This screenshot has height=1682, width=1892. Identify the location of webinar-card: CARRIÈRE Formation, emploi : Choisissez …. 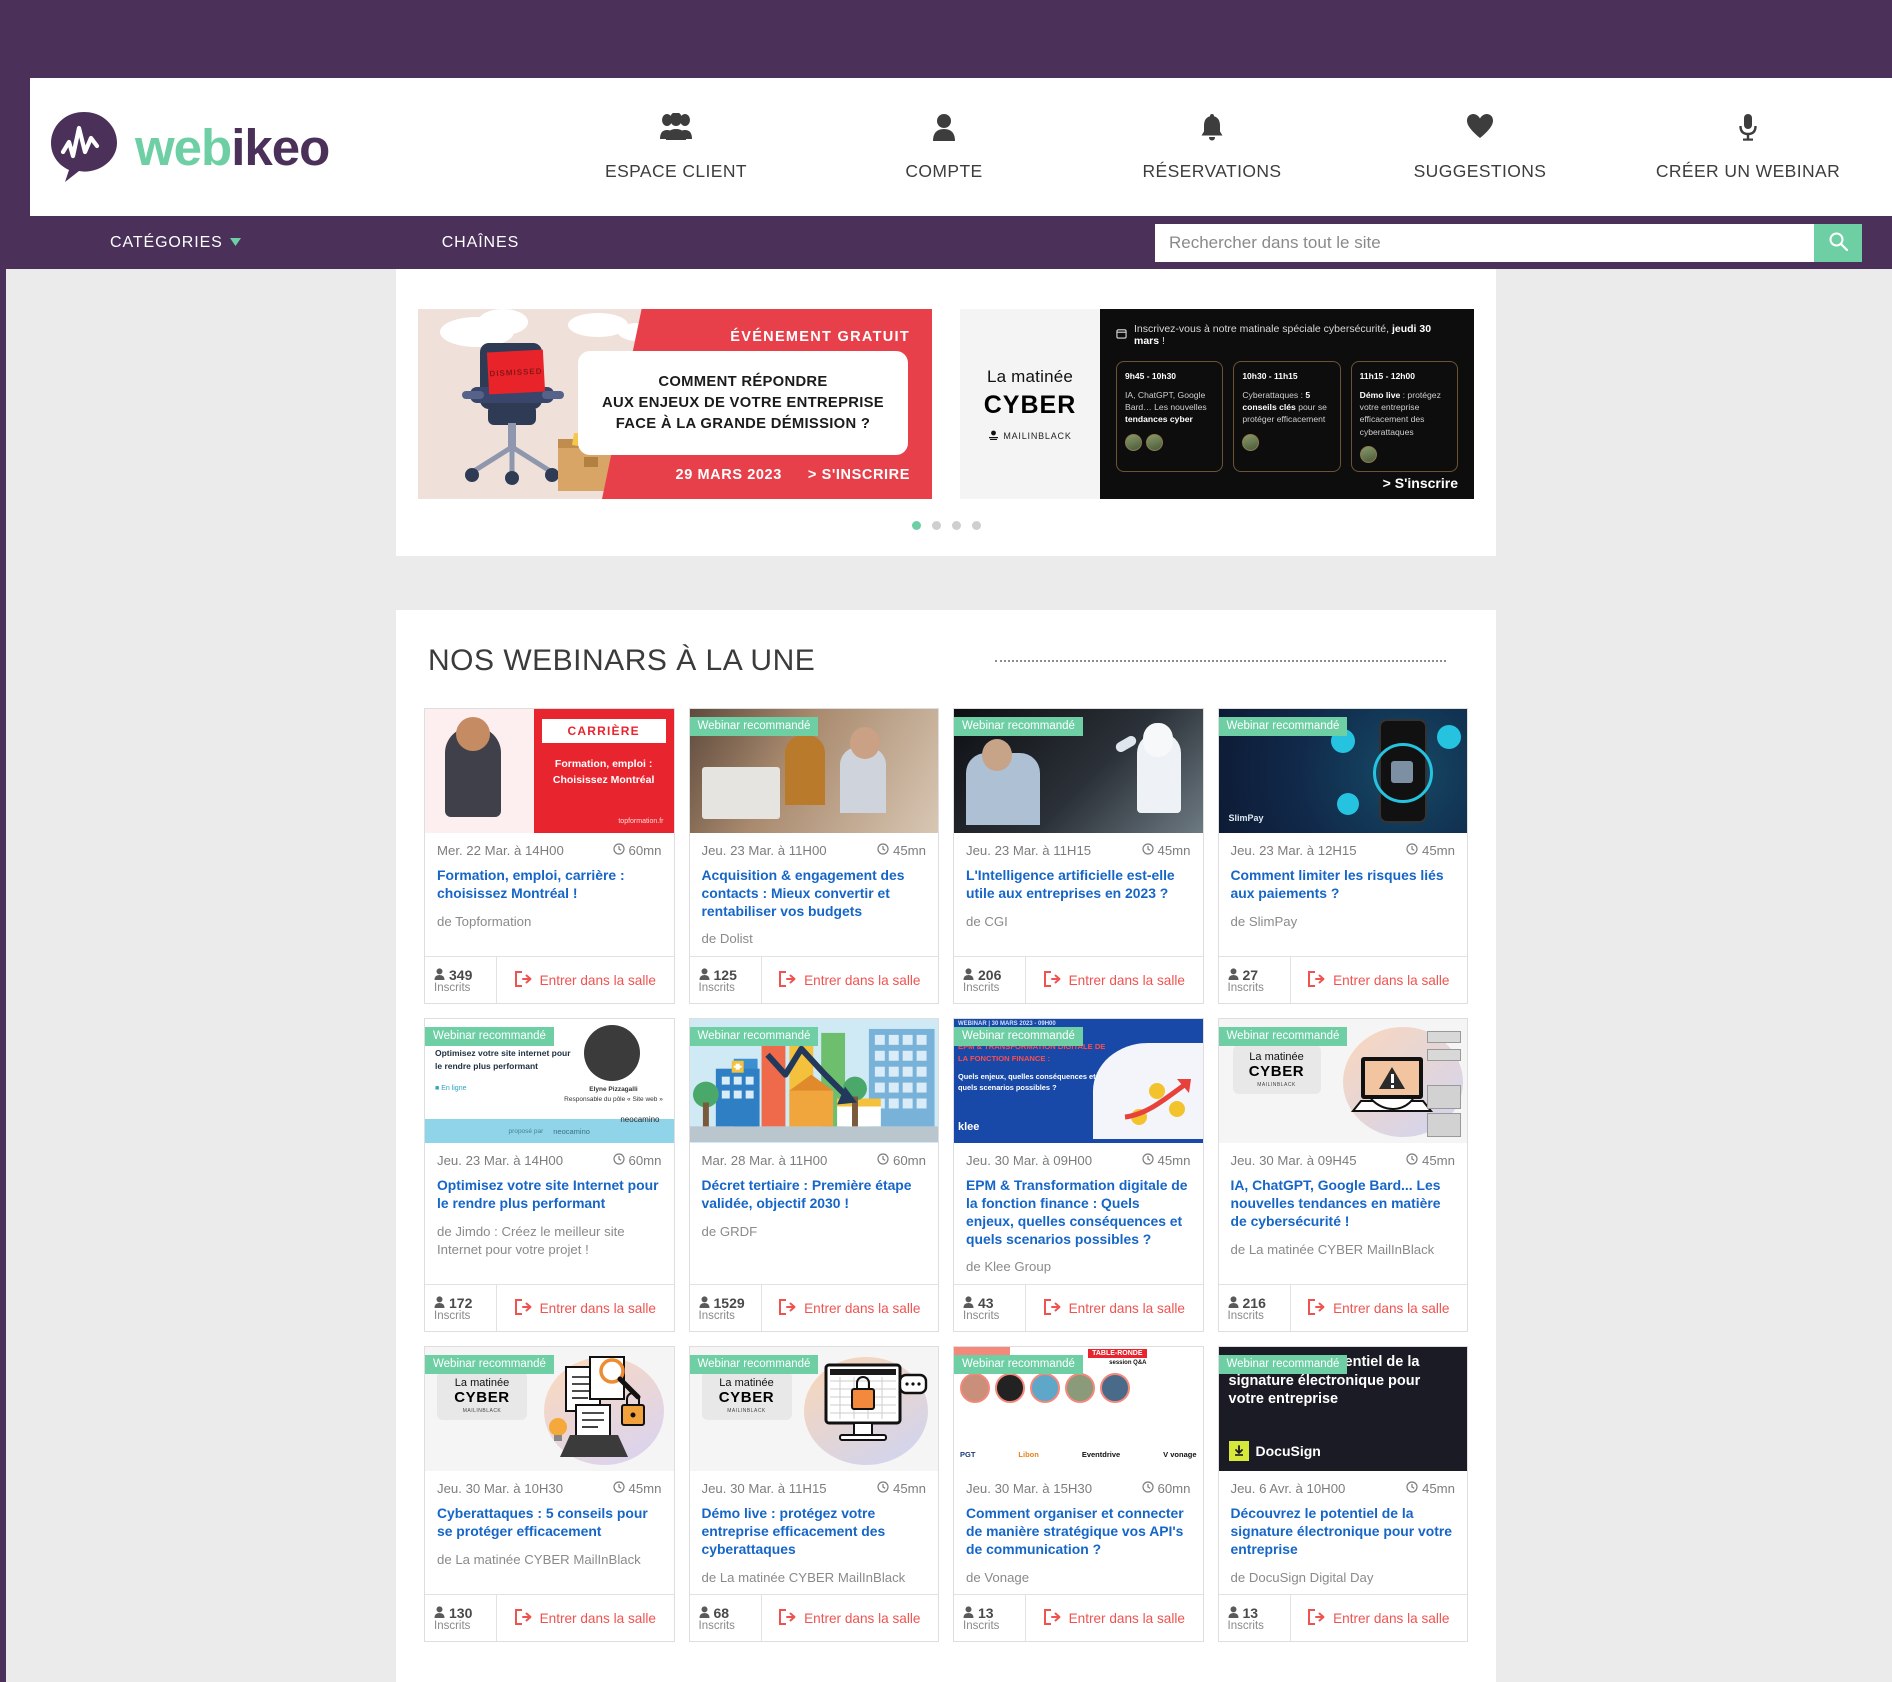
(549, 856).